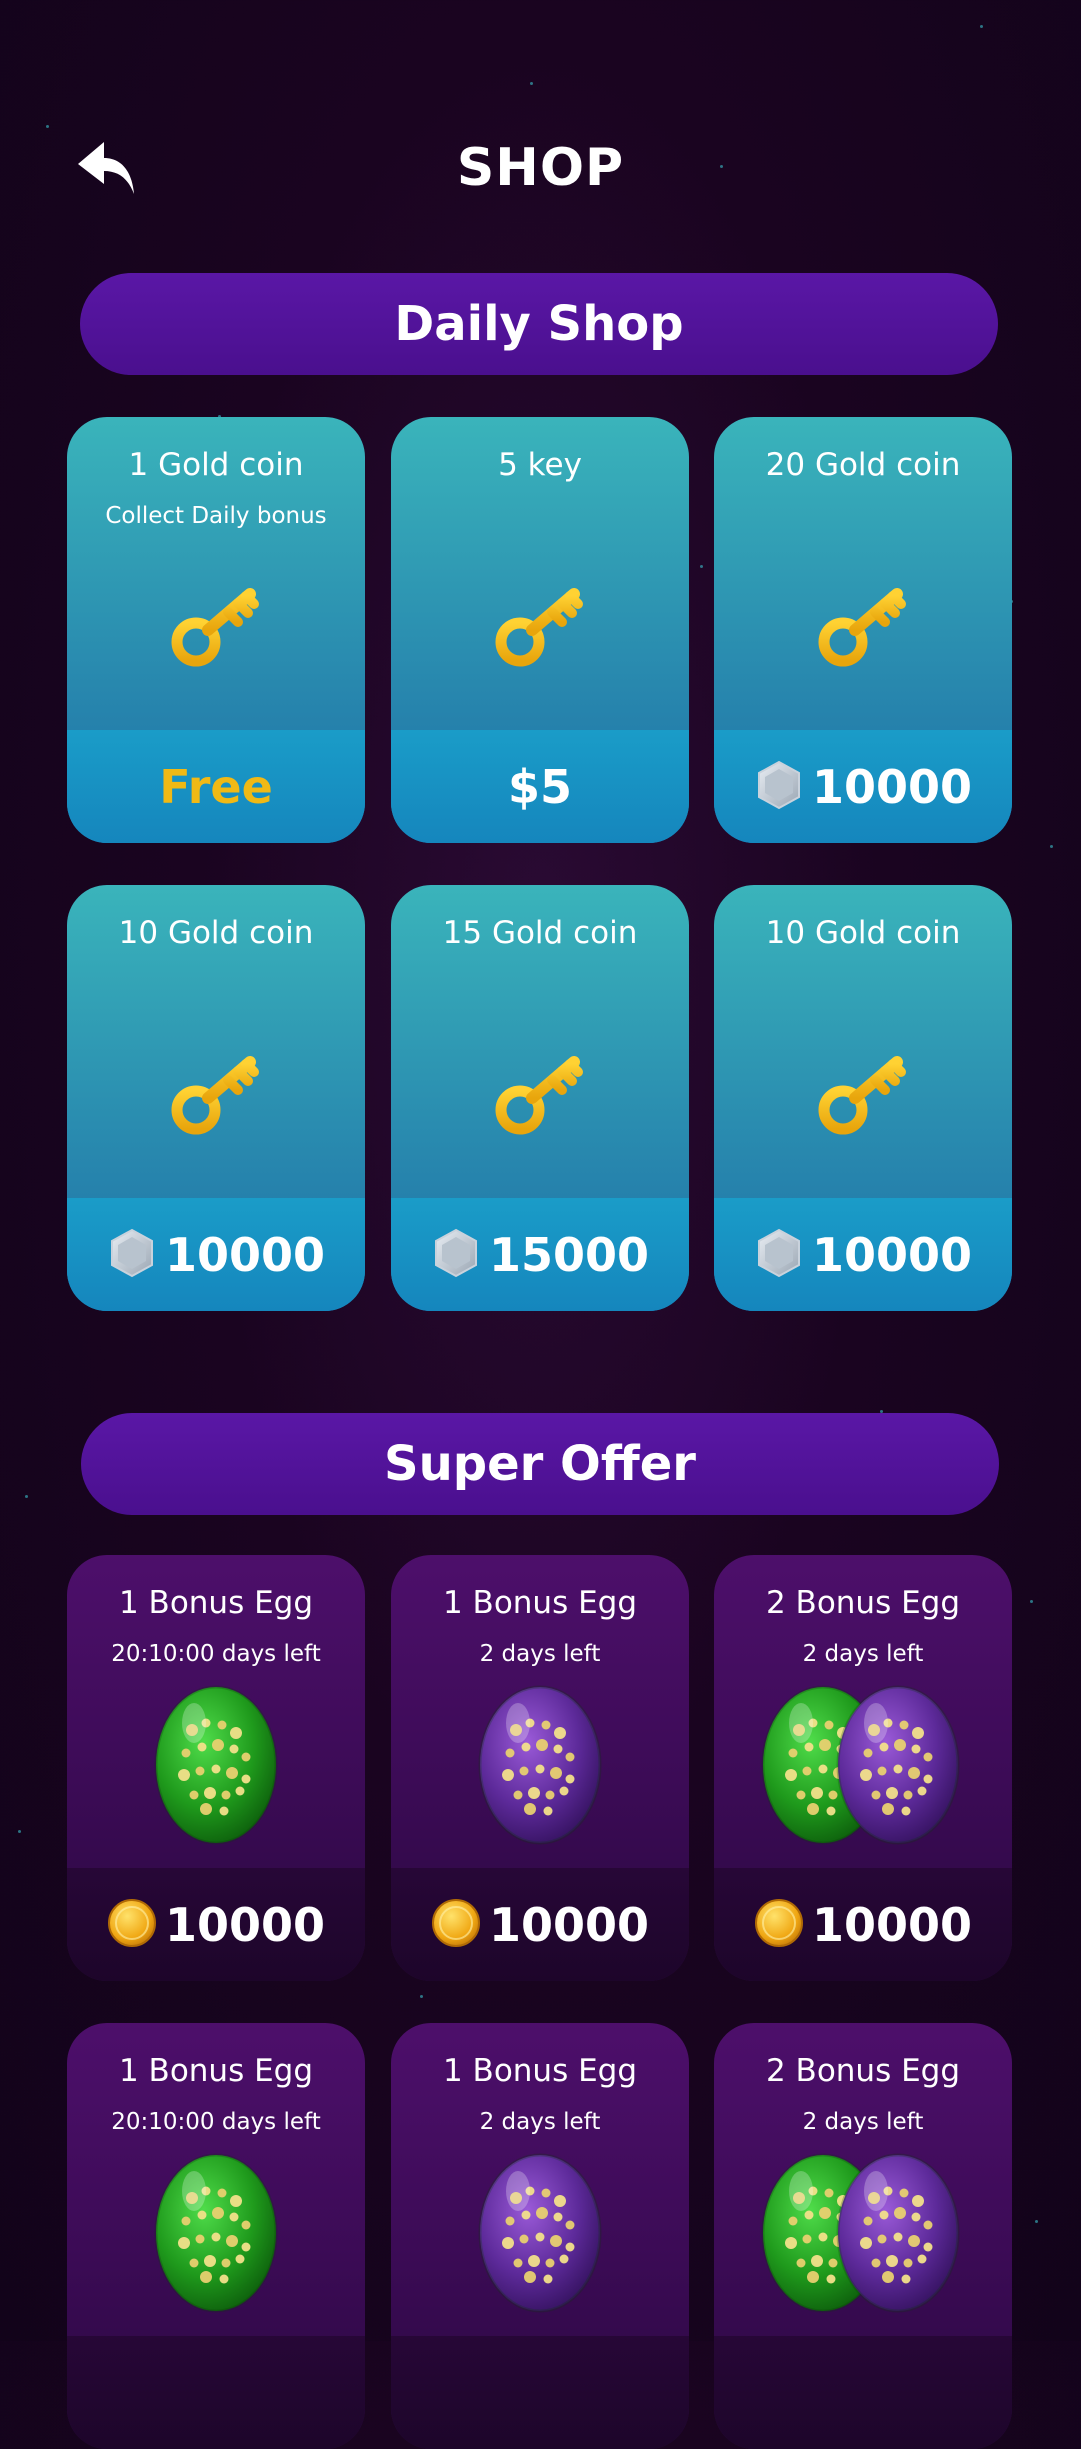  I want to click on item-name: 1 Gold coin, so click(216, 465).